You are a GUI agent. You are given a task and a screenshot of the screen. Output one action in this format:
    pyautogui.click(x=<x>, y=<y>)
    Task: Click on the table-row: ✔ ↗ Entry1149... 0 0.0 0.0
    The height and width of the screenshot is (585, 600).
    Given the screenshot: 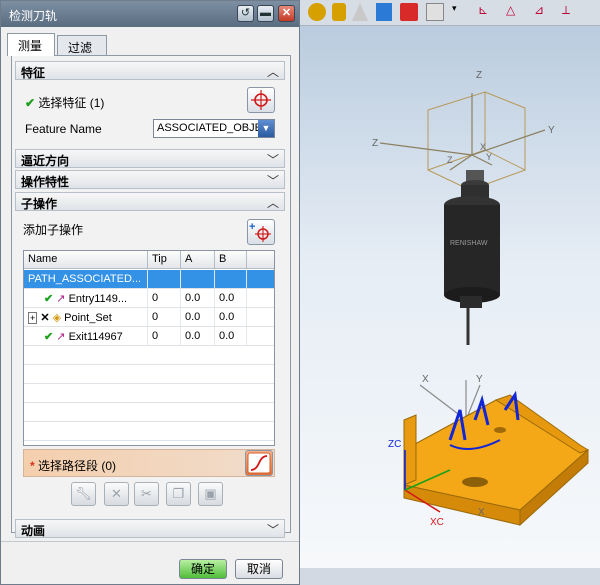 What is the action you would take?
    pyautogui.click(x=149, y=298)
    